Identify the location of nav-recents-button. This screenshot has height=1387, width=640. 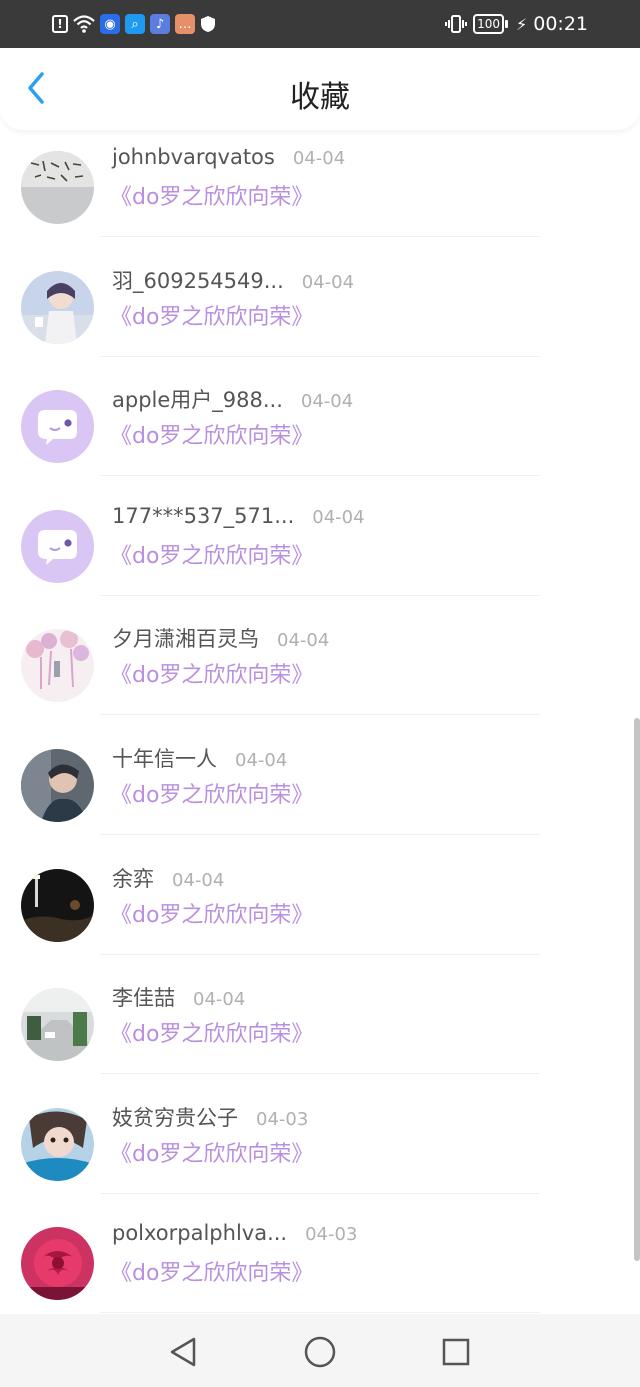
(456, 1352).